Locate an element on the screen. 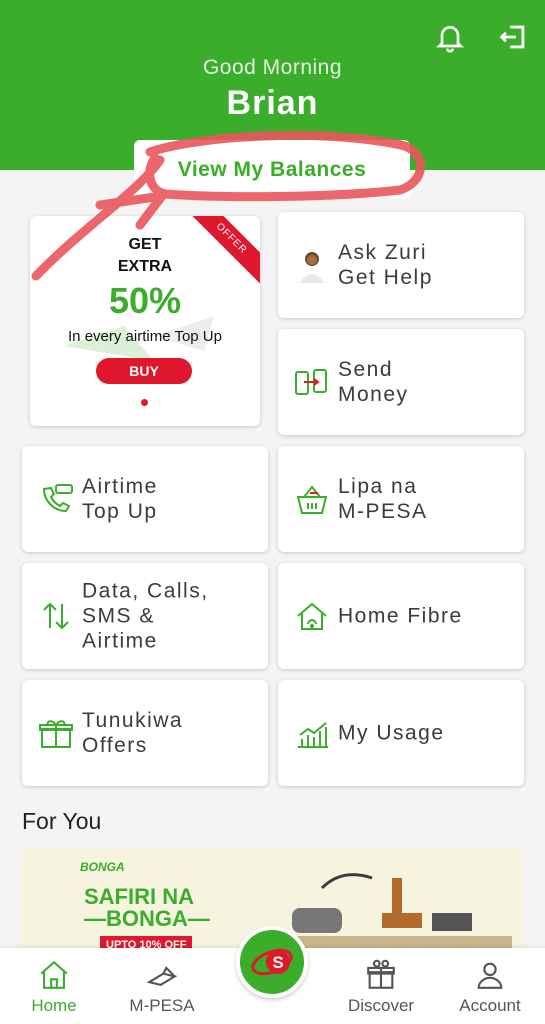  lipa-na-mpesa-tile: Lipa na M-PESA is located at coordinates (401, 499).